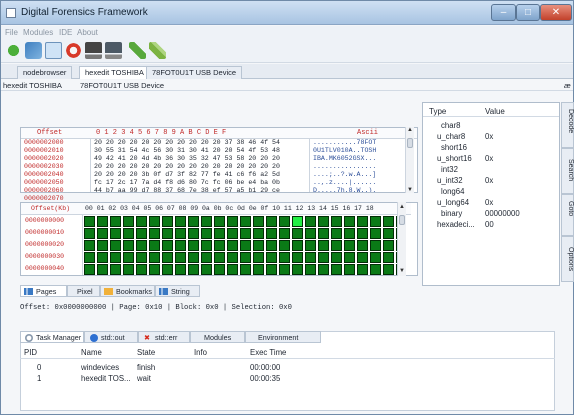 This screenshot has height=415, width=574. What do you see at coordinates (491, 147) in the screenshot?
I see `decode-row: short16` at bounding box center [491, 147].